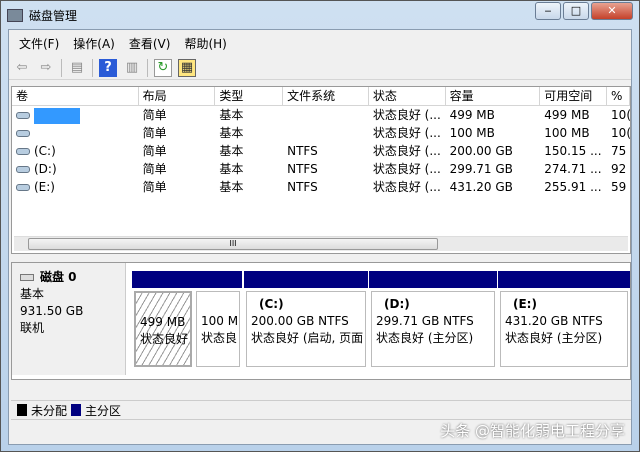 Image resolution: width=640 pixels, height=452 pixels. I want to click on menu-file: 文件(F), so click(39, 43).